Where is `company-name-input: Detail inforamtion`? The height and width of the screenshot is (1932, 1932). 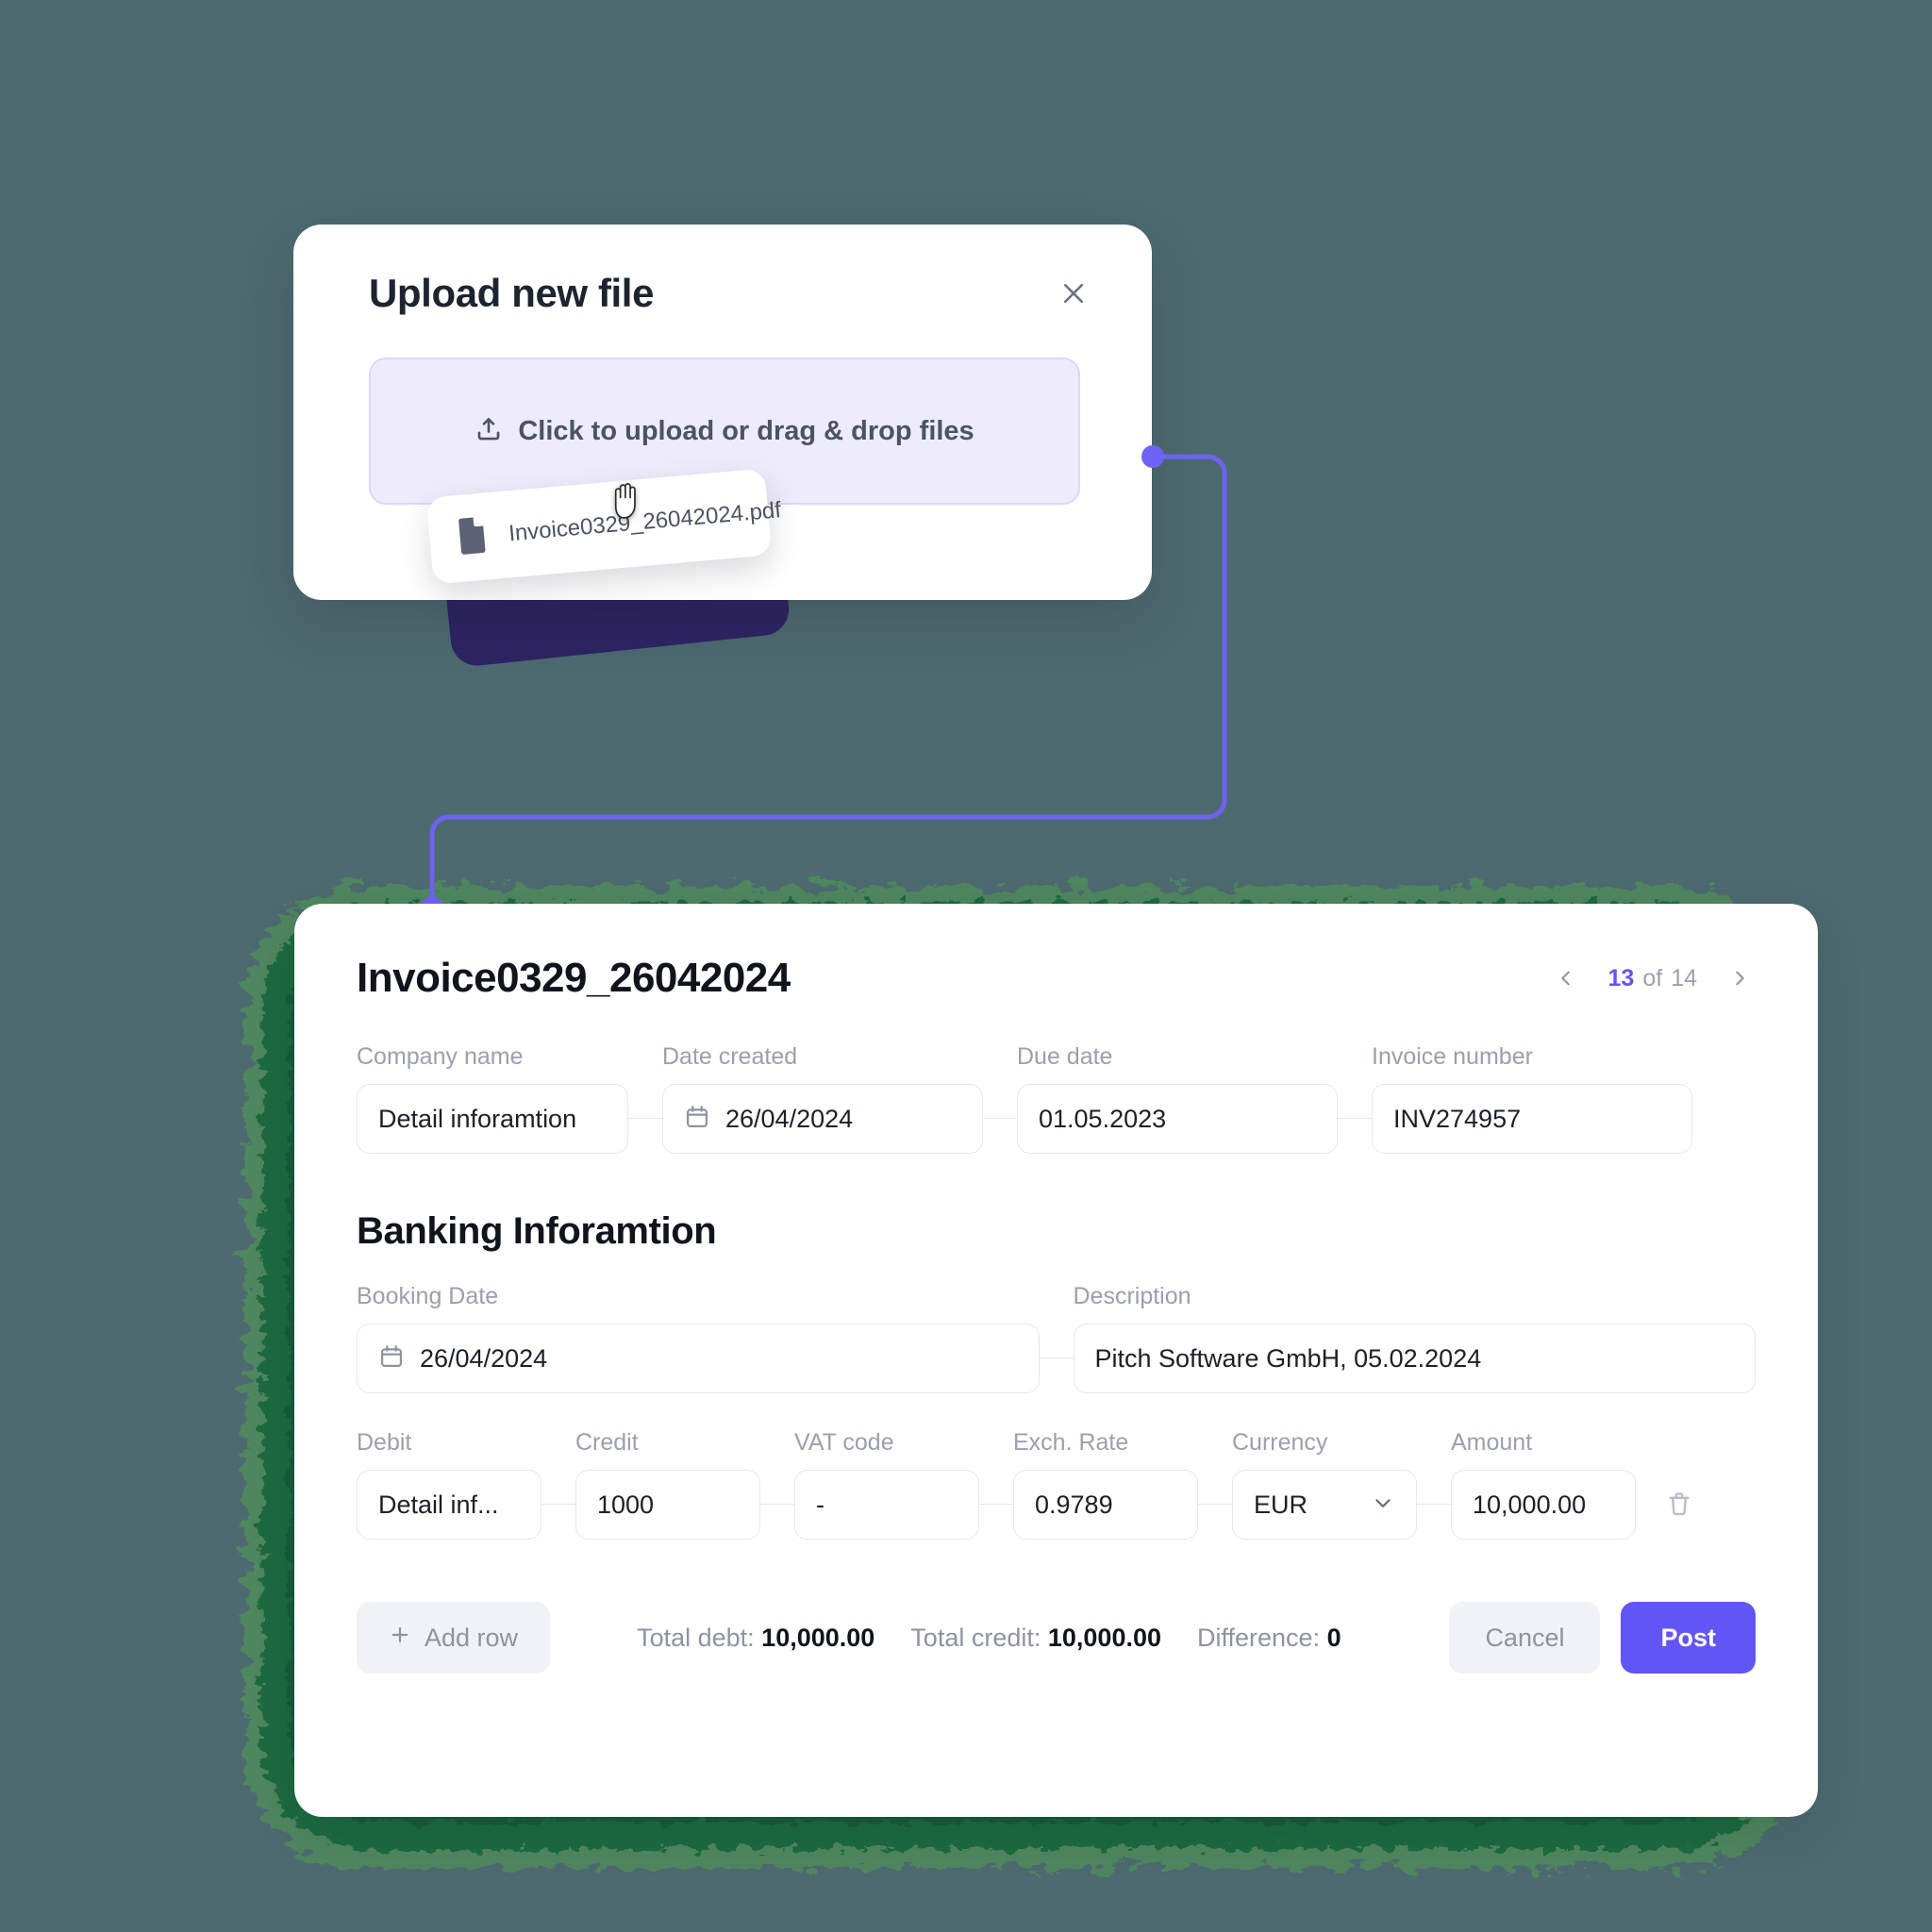 company-name-input: Detail inforamtion is located at coordinates (492, 1119).